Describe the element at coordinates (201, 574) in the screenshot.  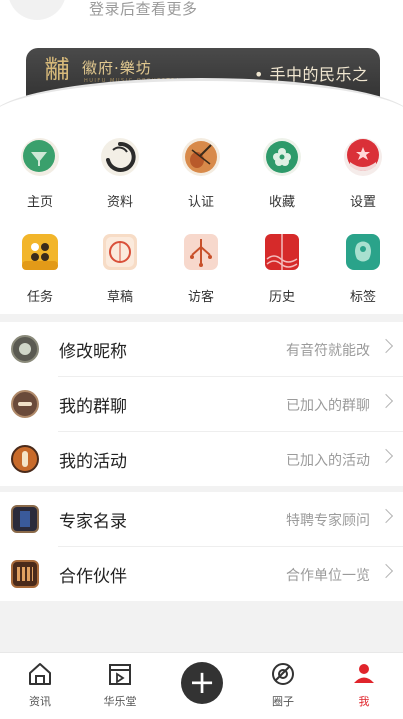
I see `menu-row-partners: 合作伙伴 合作单位一览` at that location.